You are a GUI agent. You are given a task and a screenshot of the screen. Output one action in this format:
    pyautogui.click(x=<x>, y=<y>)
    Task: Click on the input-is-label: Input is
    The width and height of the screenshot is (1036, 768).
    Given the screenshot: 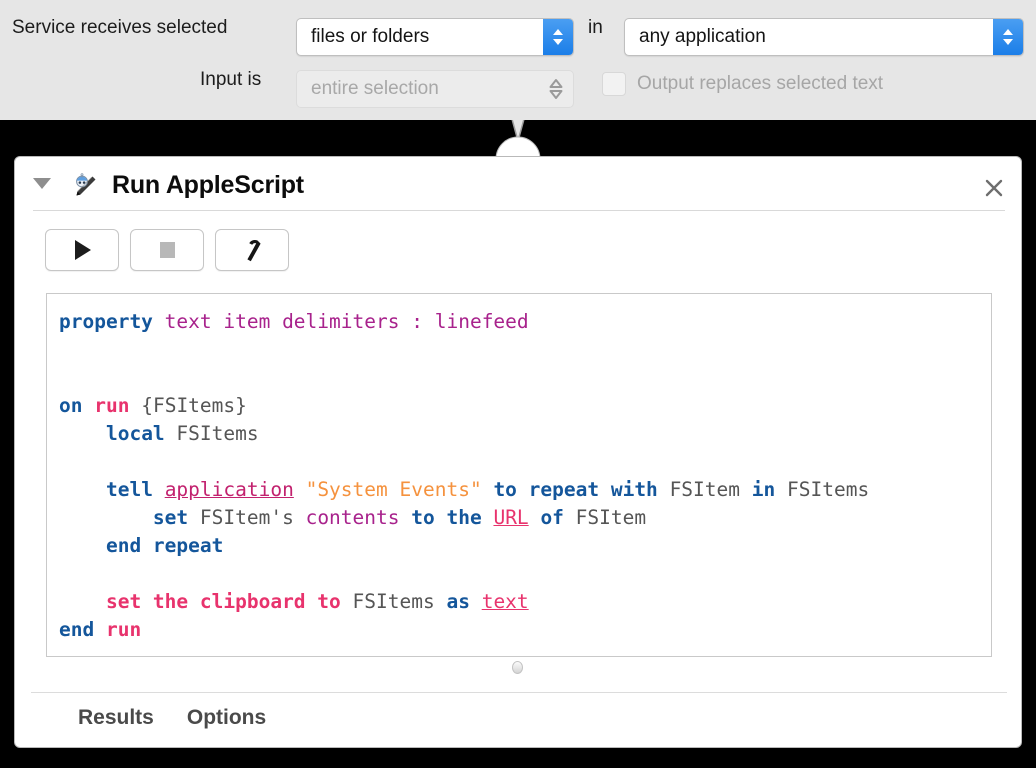 What is the action you would take?
    pyautogui.click(x=231, y=79)
    